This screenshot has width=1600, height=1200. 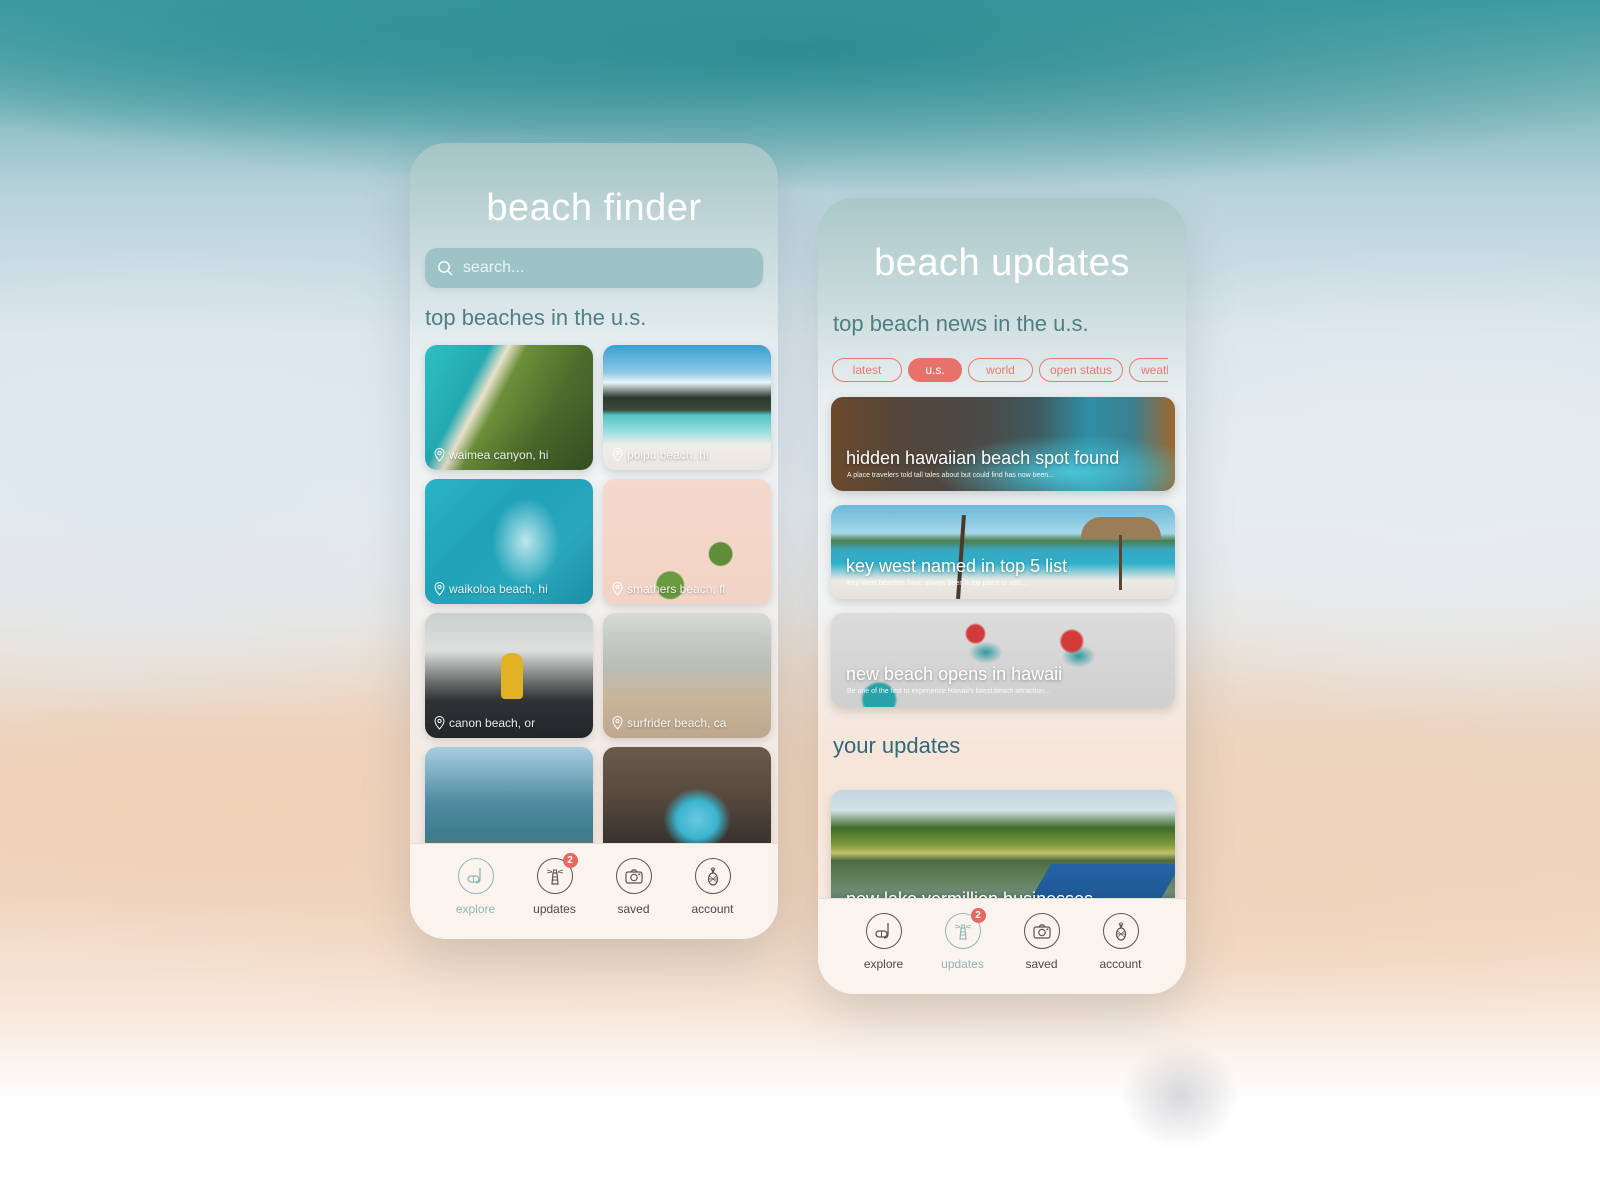 What do you see at coordinates (954, 674) in the screenshot?
I see `news-headline: new beach opens in hawaii` at bounding box center [954, 674].